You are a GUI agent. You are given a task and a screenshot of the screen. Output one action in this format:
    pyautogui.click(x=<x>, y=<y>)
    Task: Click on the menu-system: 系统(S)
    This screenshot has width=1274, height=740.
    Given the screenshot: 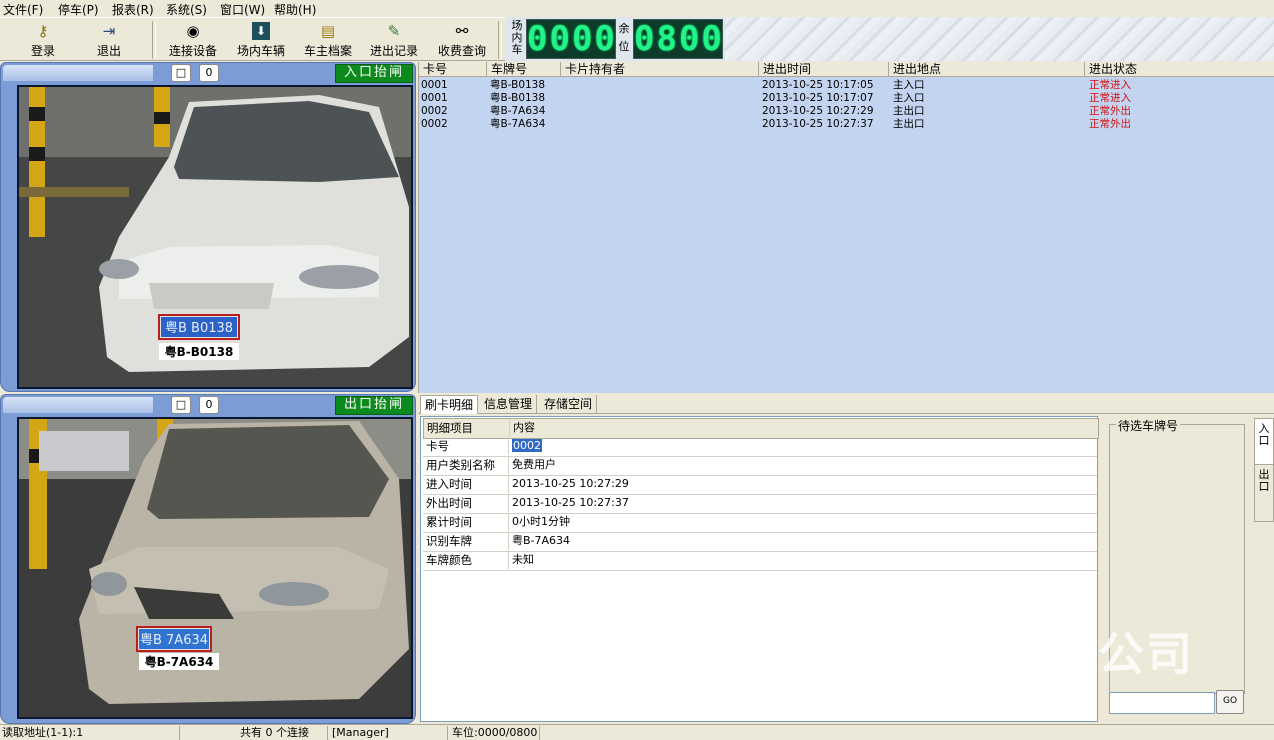 What is the action you would take?
    pyautogui.click(x=186, y=9)
    